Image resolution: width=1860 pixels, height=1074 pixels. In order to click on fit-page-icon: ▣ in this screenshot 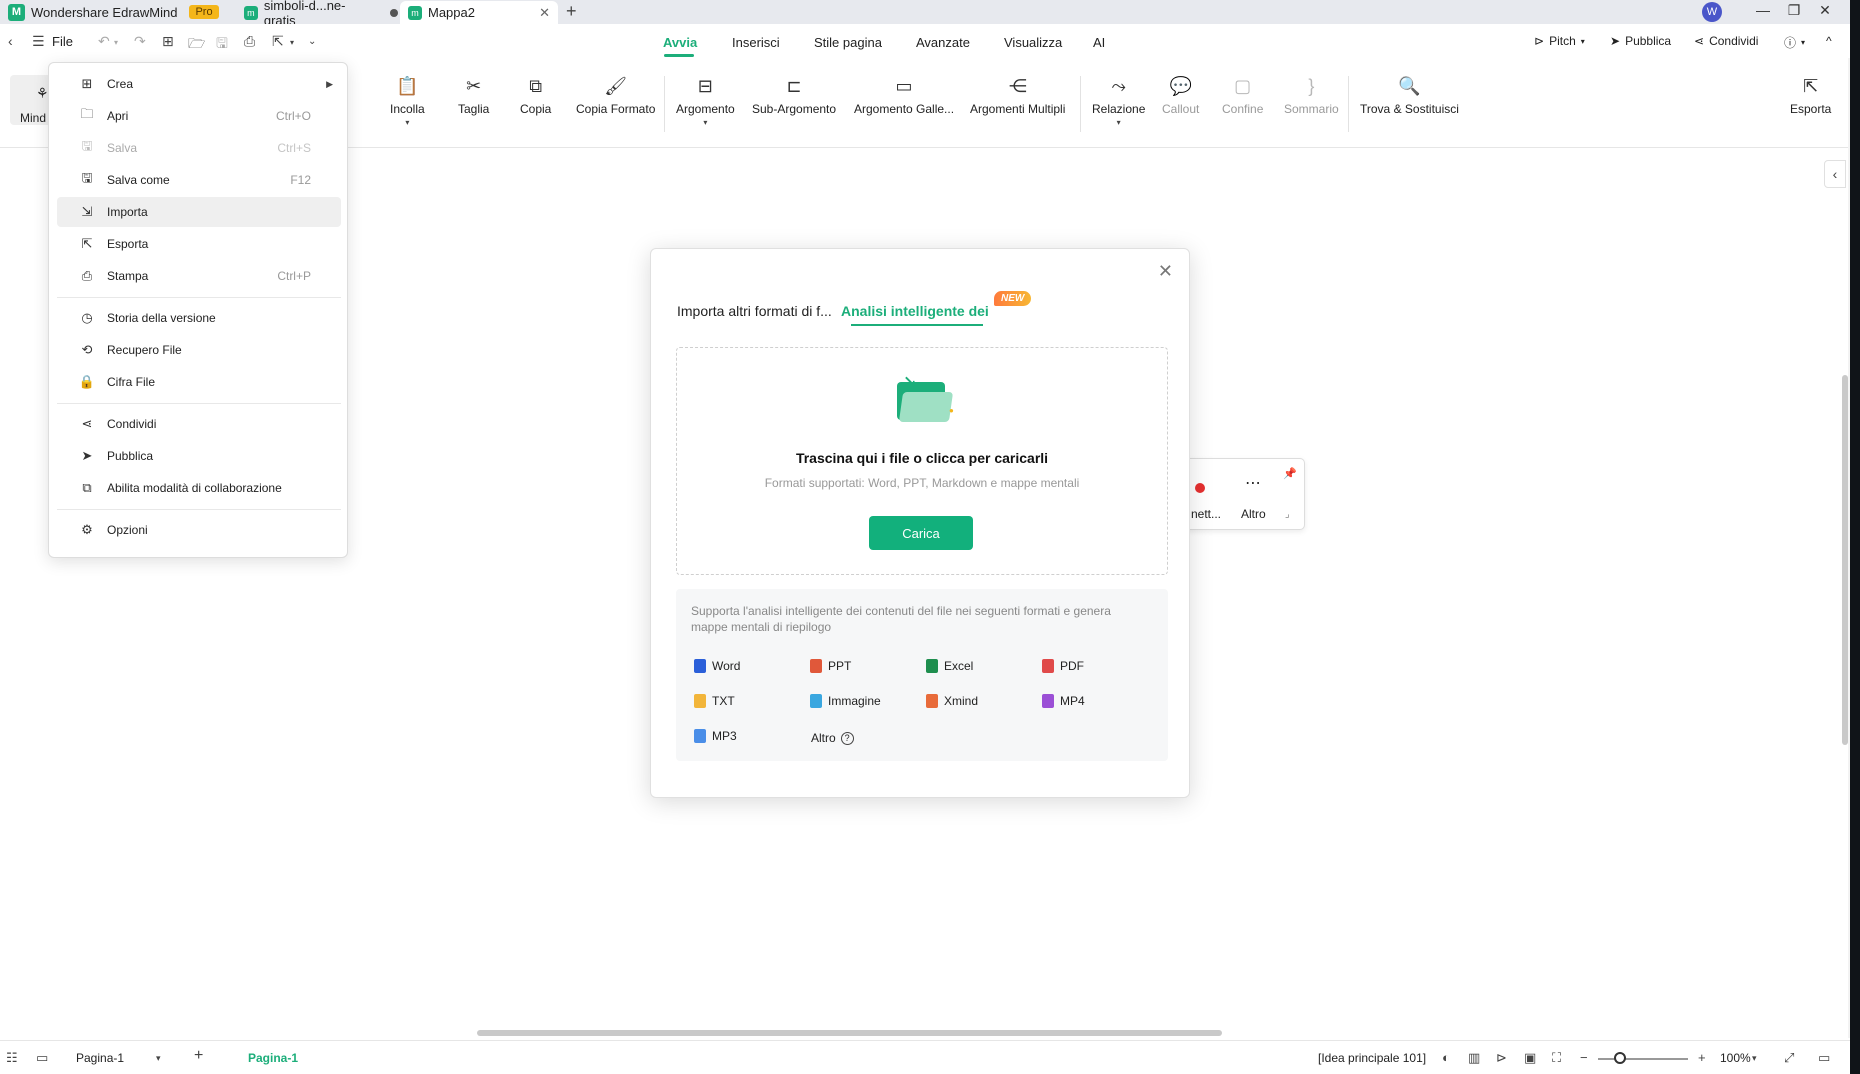, I will do `click(1530, 1058)`.